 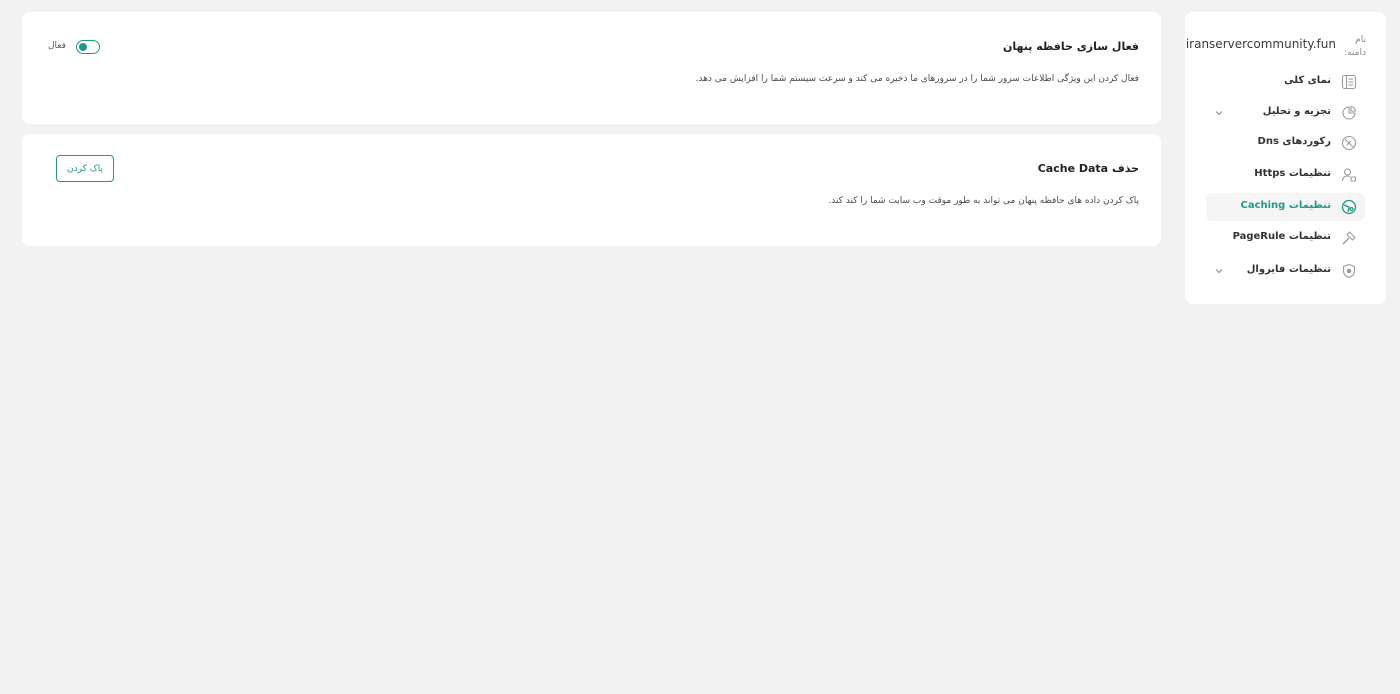 What do you see at coordinates (1349, 238) in the screenshot?
I see `hammer-icon` at bounding box center [1349, 238].